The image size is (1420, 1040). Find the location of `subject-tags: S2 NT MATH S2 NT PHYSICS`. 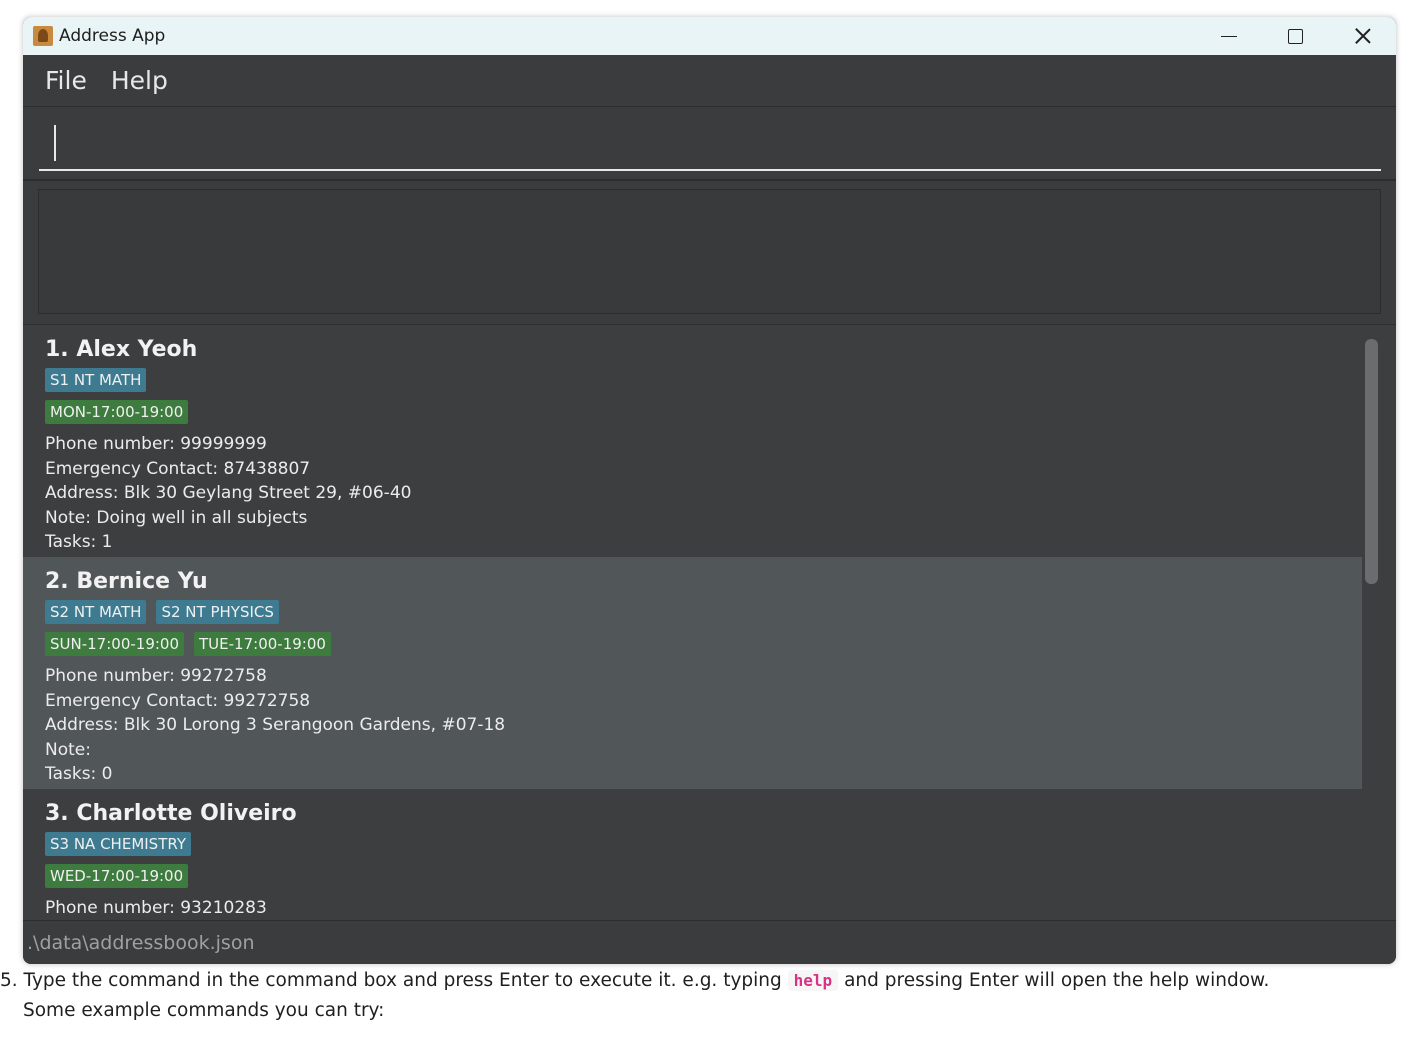

subject-tags: S2 NT MATH S2 NT PHYSICS is located at coordinates (692, 612).